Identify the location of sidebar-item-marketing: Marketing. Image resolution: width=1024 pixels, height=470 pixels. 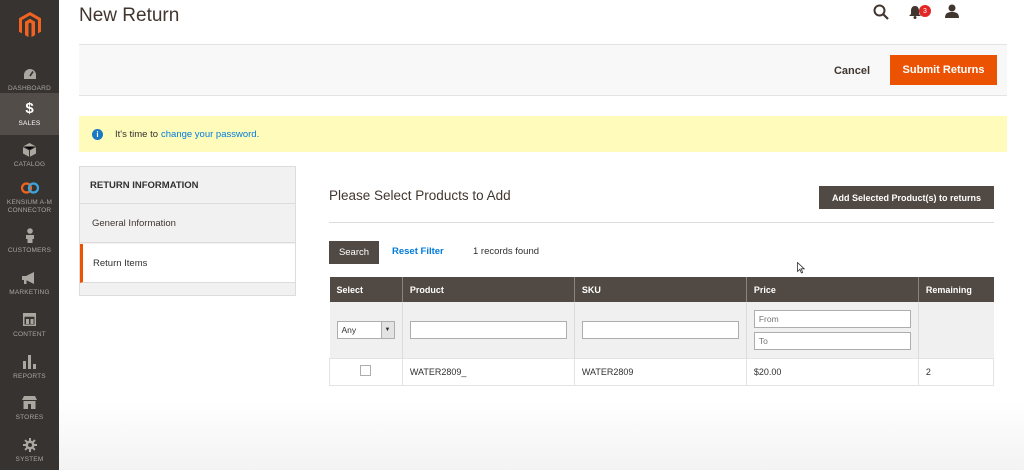
(29, 283).